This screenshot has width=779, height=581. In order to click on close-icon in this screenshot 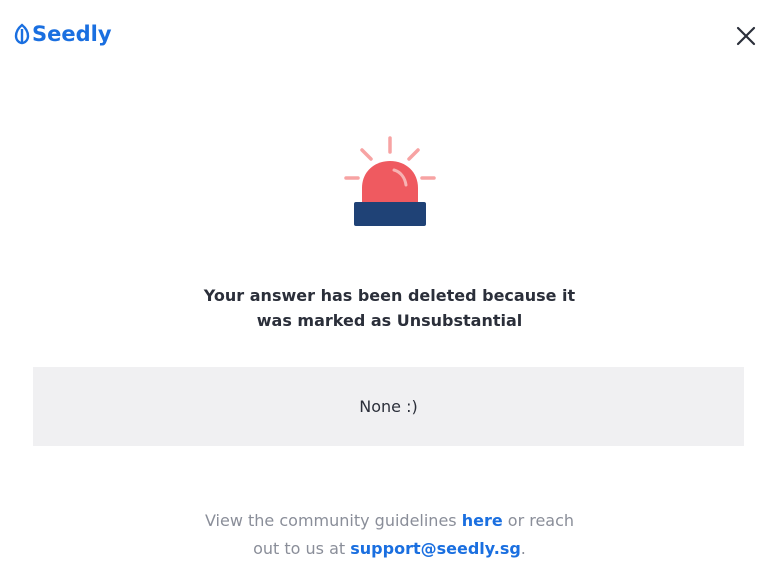, I will do `click(746, 36)`.